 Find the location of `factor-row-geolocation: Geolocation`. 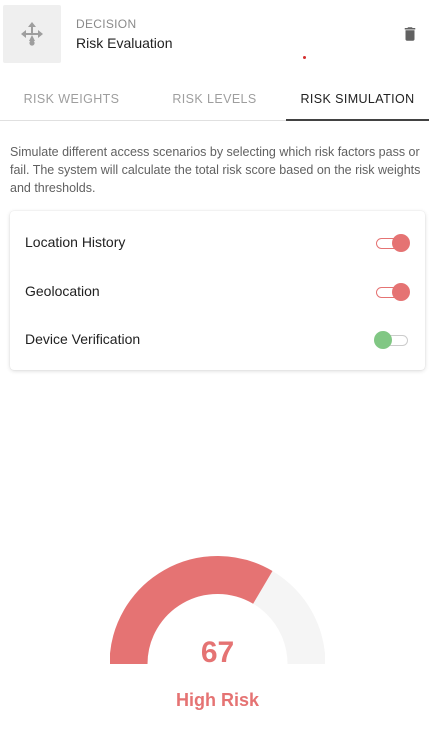

factor-row-geolocation: Geolocation is located at coordinates (217, 292).